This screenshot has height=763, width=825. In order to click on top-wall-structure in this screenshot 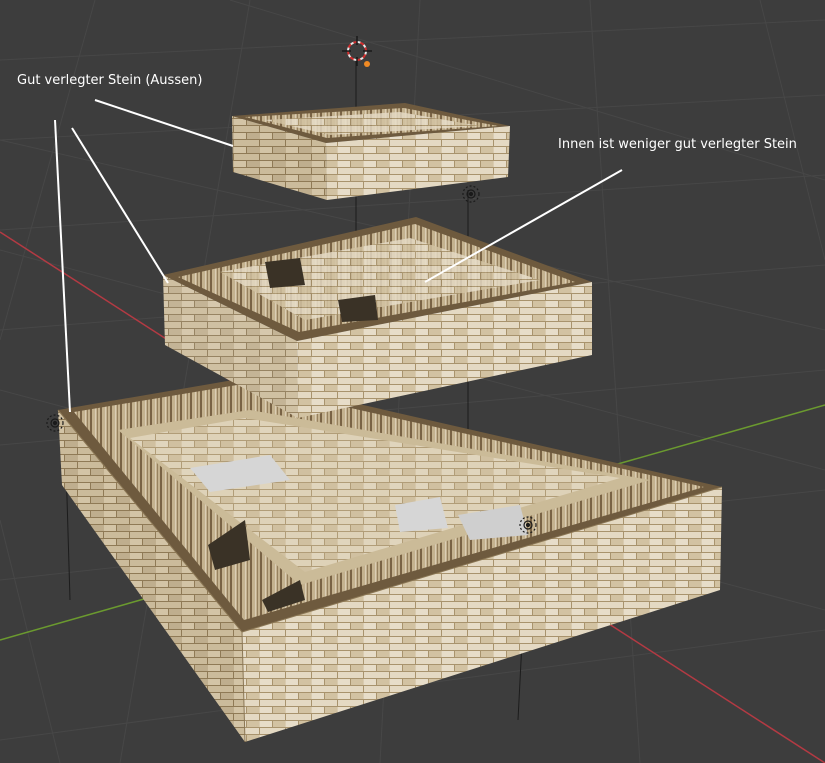, I will do `click(371, 151)`.